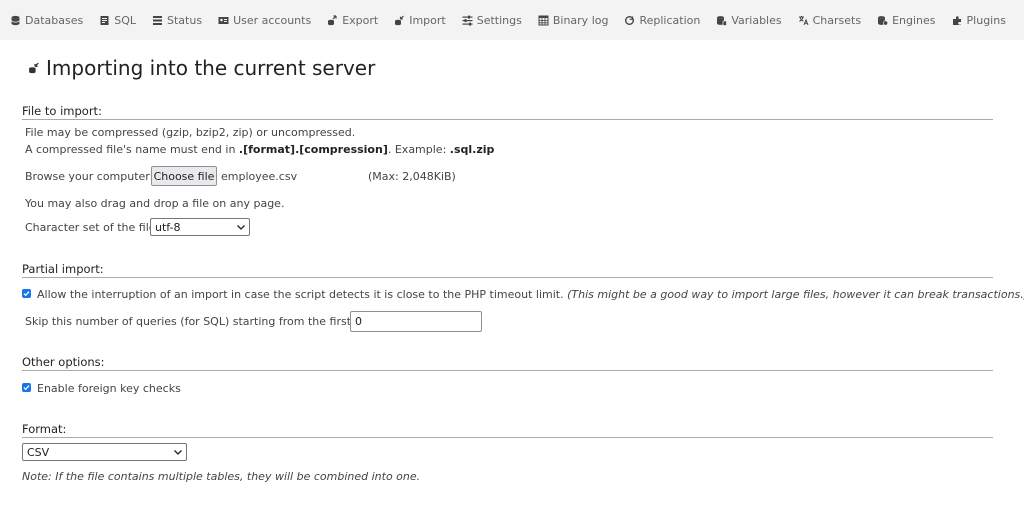  I want to click on plugins-icon, so click(957, 20).